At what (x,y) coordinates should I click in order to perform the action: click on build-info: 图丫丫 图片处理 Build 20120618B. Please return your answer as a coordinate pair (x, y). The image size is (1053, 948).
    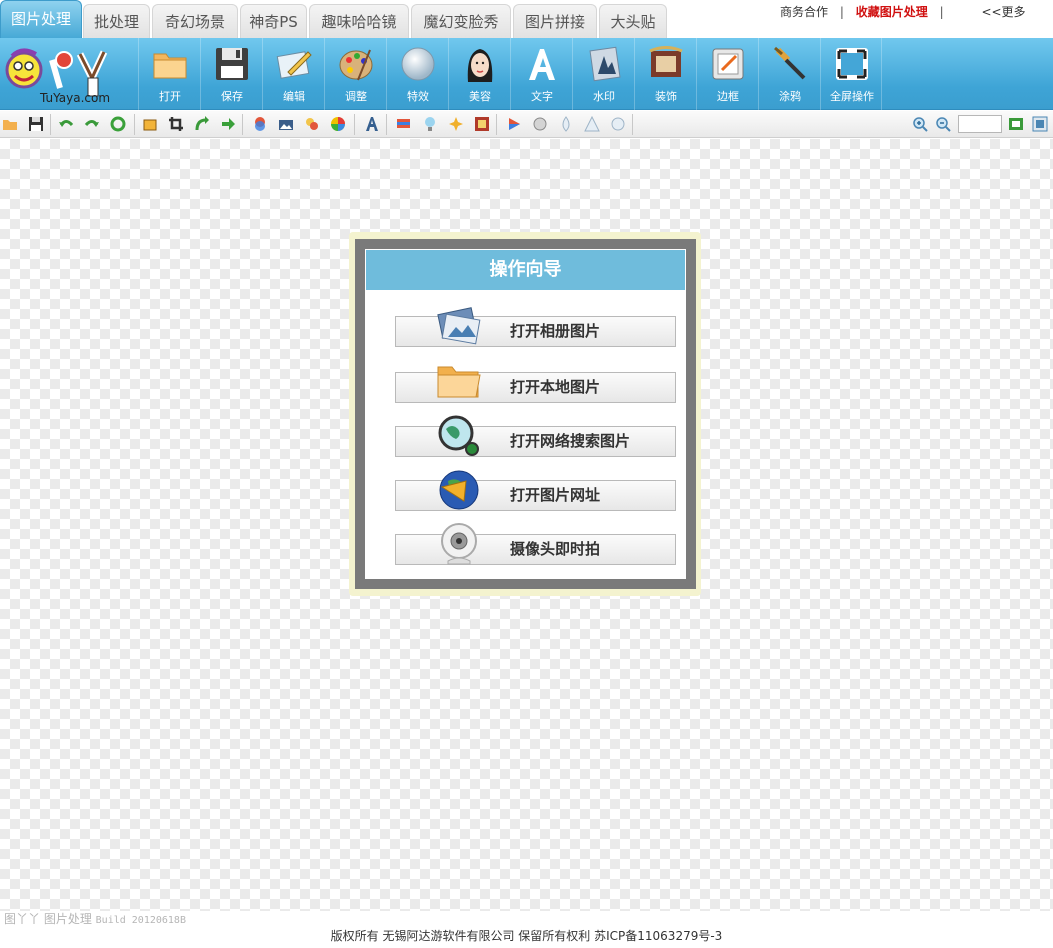
    Looking at the image, I should click on (95, 918).